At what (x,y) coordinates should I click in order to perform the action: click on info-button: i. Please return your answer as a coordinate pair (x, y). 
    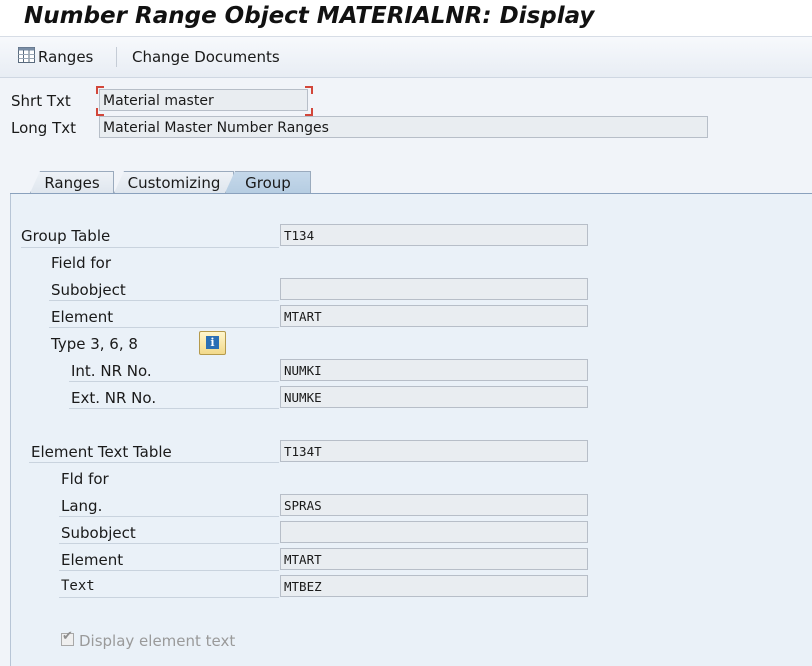
    Looking at the image, I should click on (212, 343).